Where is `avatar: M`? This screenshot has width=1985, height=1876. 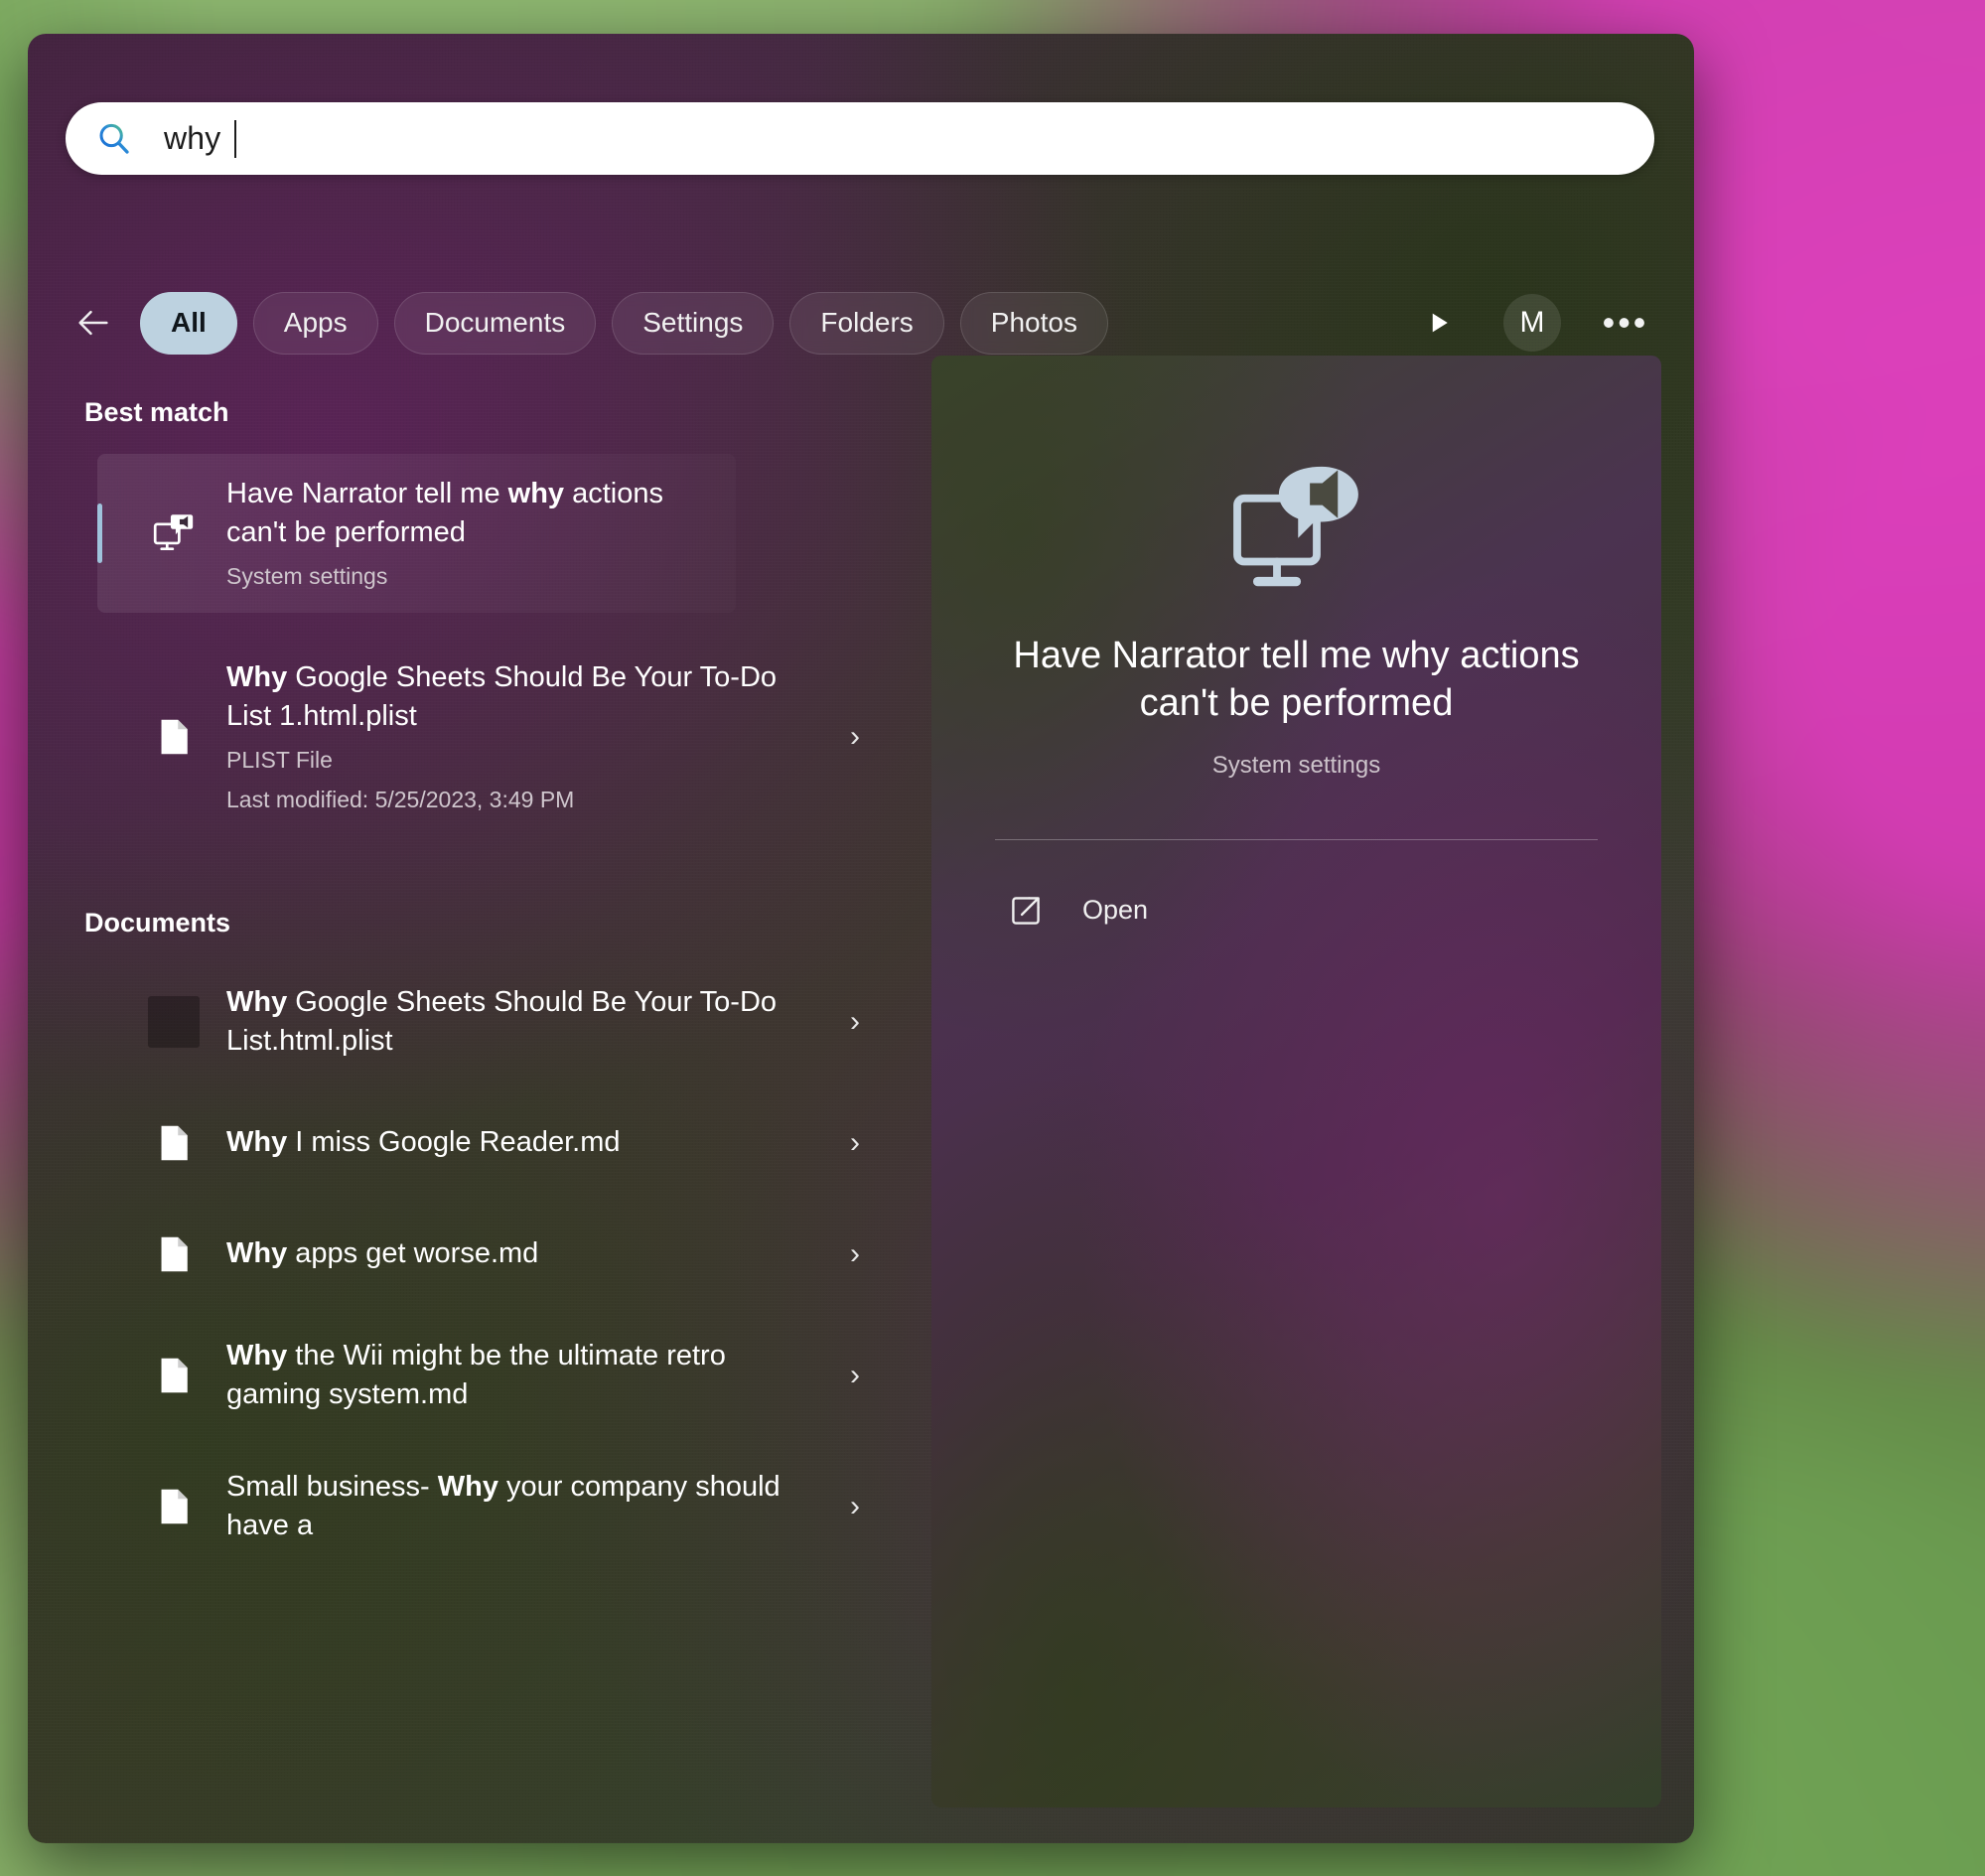
avatar: M is located at coordinates (1532, 323).